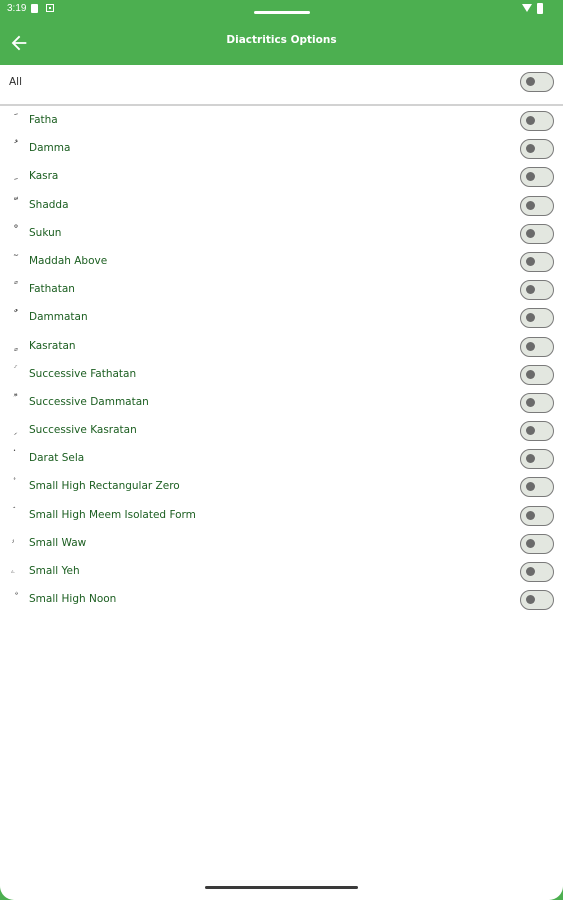 The width and height of the screenshot is (563, 900). What do you see at coordinates (540, 8) in the screenshot?
I see `battery-icon` at bounding box center [540, 8].